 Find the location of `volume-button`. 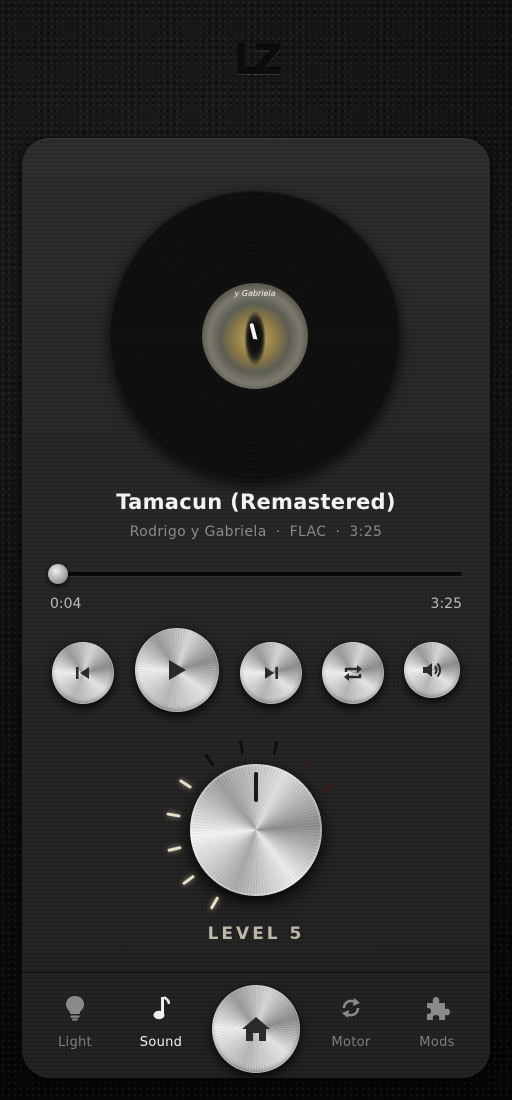

volume-button is located at coordinates (432, 670).